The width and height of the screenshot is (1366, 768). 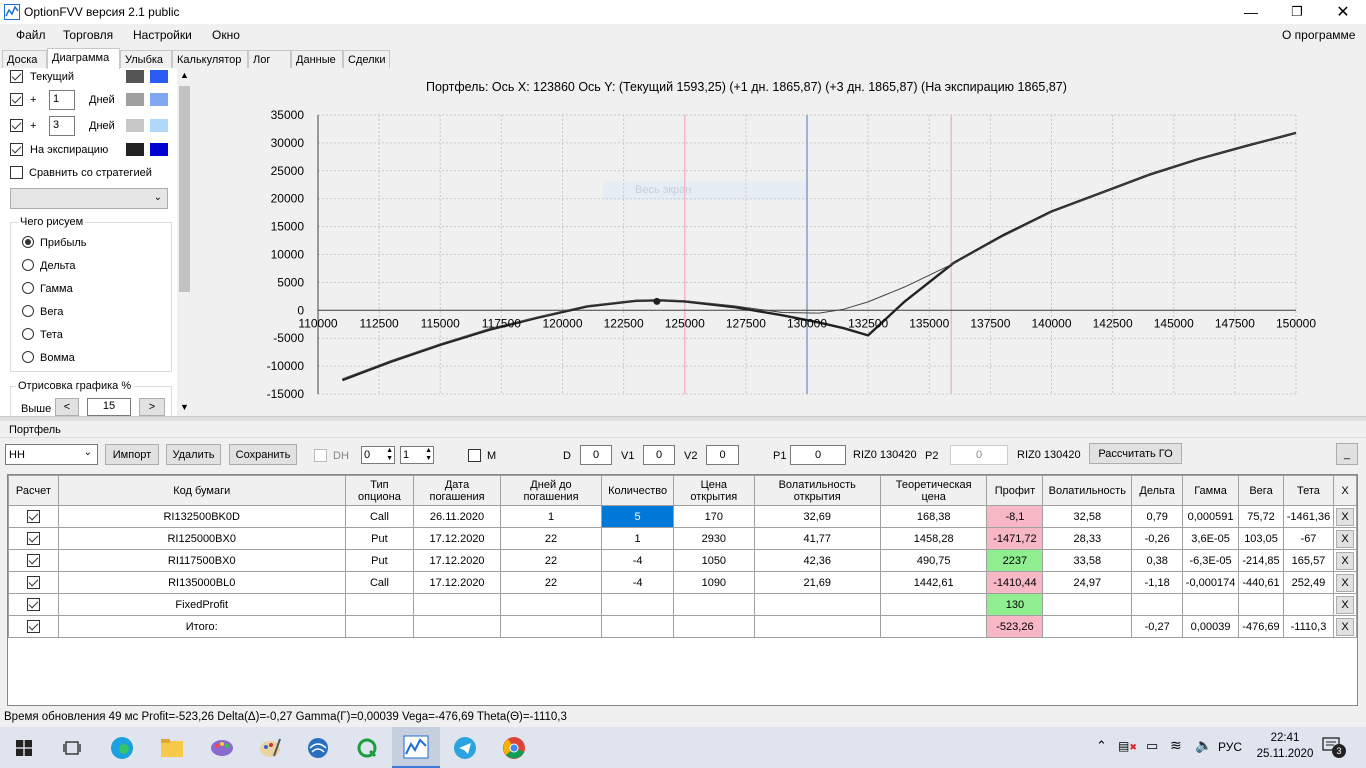 I want to click on col-theta: Тета, so click(x=1308, y=490).